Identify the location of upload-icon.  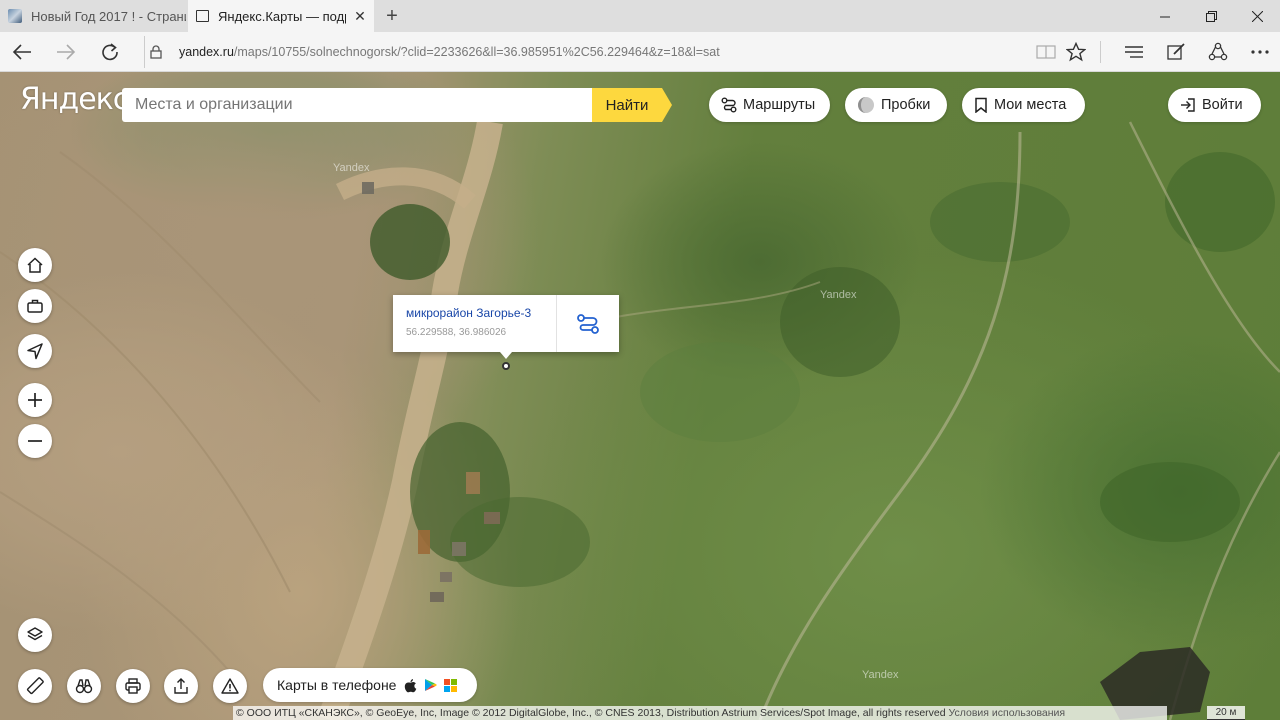
(181, 686).